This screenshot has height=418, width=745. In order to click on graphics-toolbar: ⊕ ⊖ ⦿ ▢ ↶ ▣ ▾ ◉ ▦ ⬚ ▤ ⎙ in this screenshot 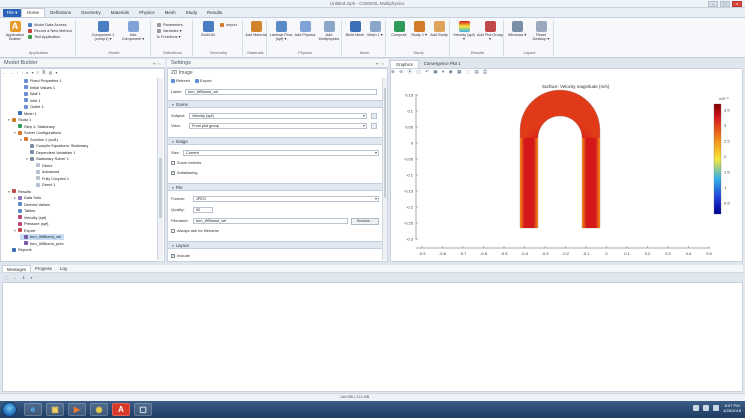, I will do `click(566, 73)`.